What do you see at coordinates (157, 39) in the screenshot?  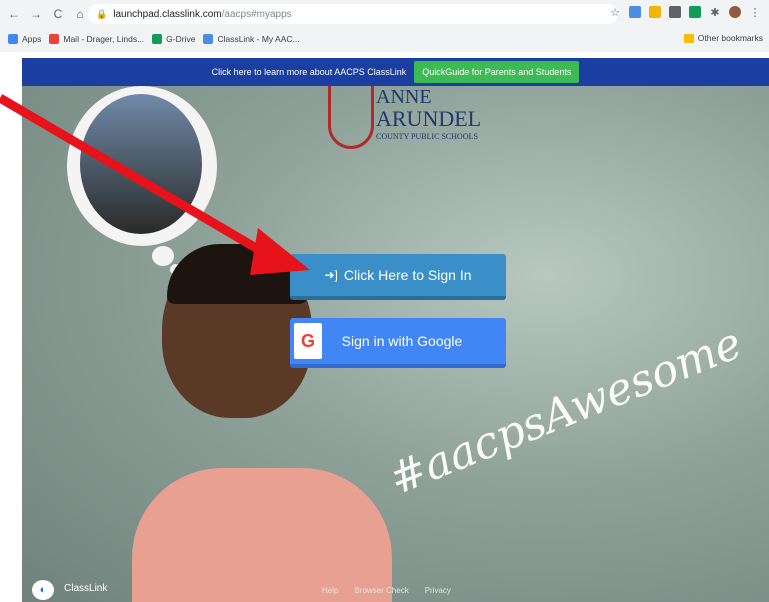 I see `drive-icon` at bounding box center [157, 39].